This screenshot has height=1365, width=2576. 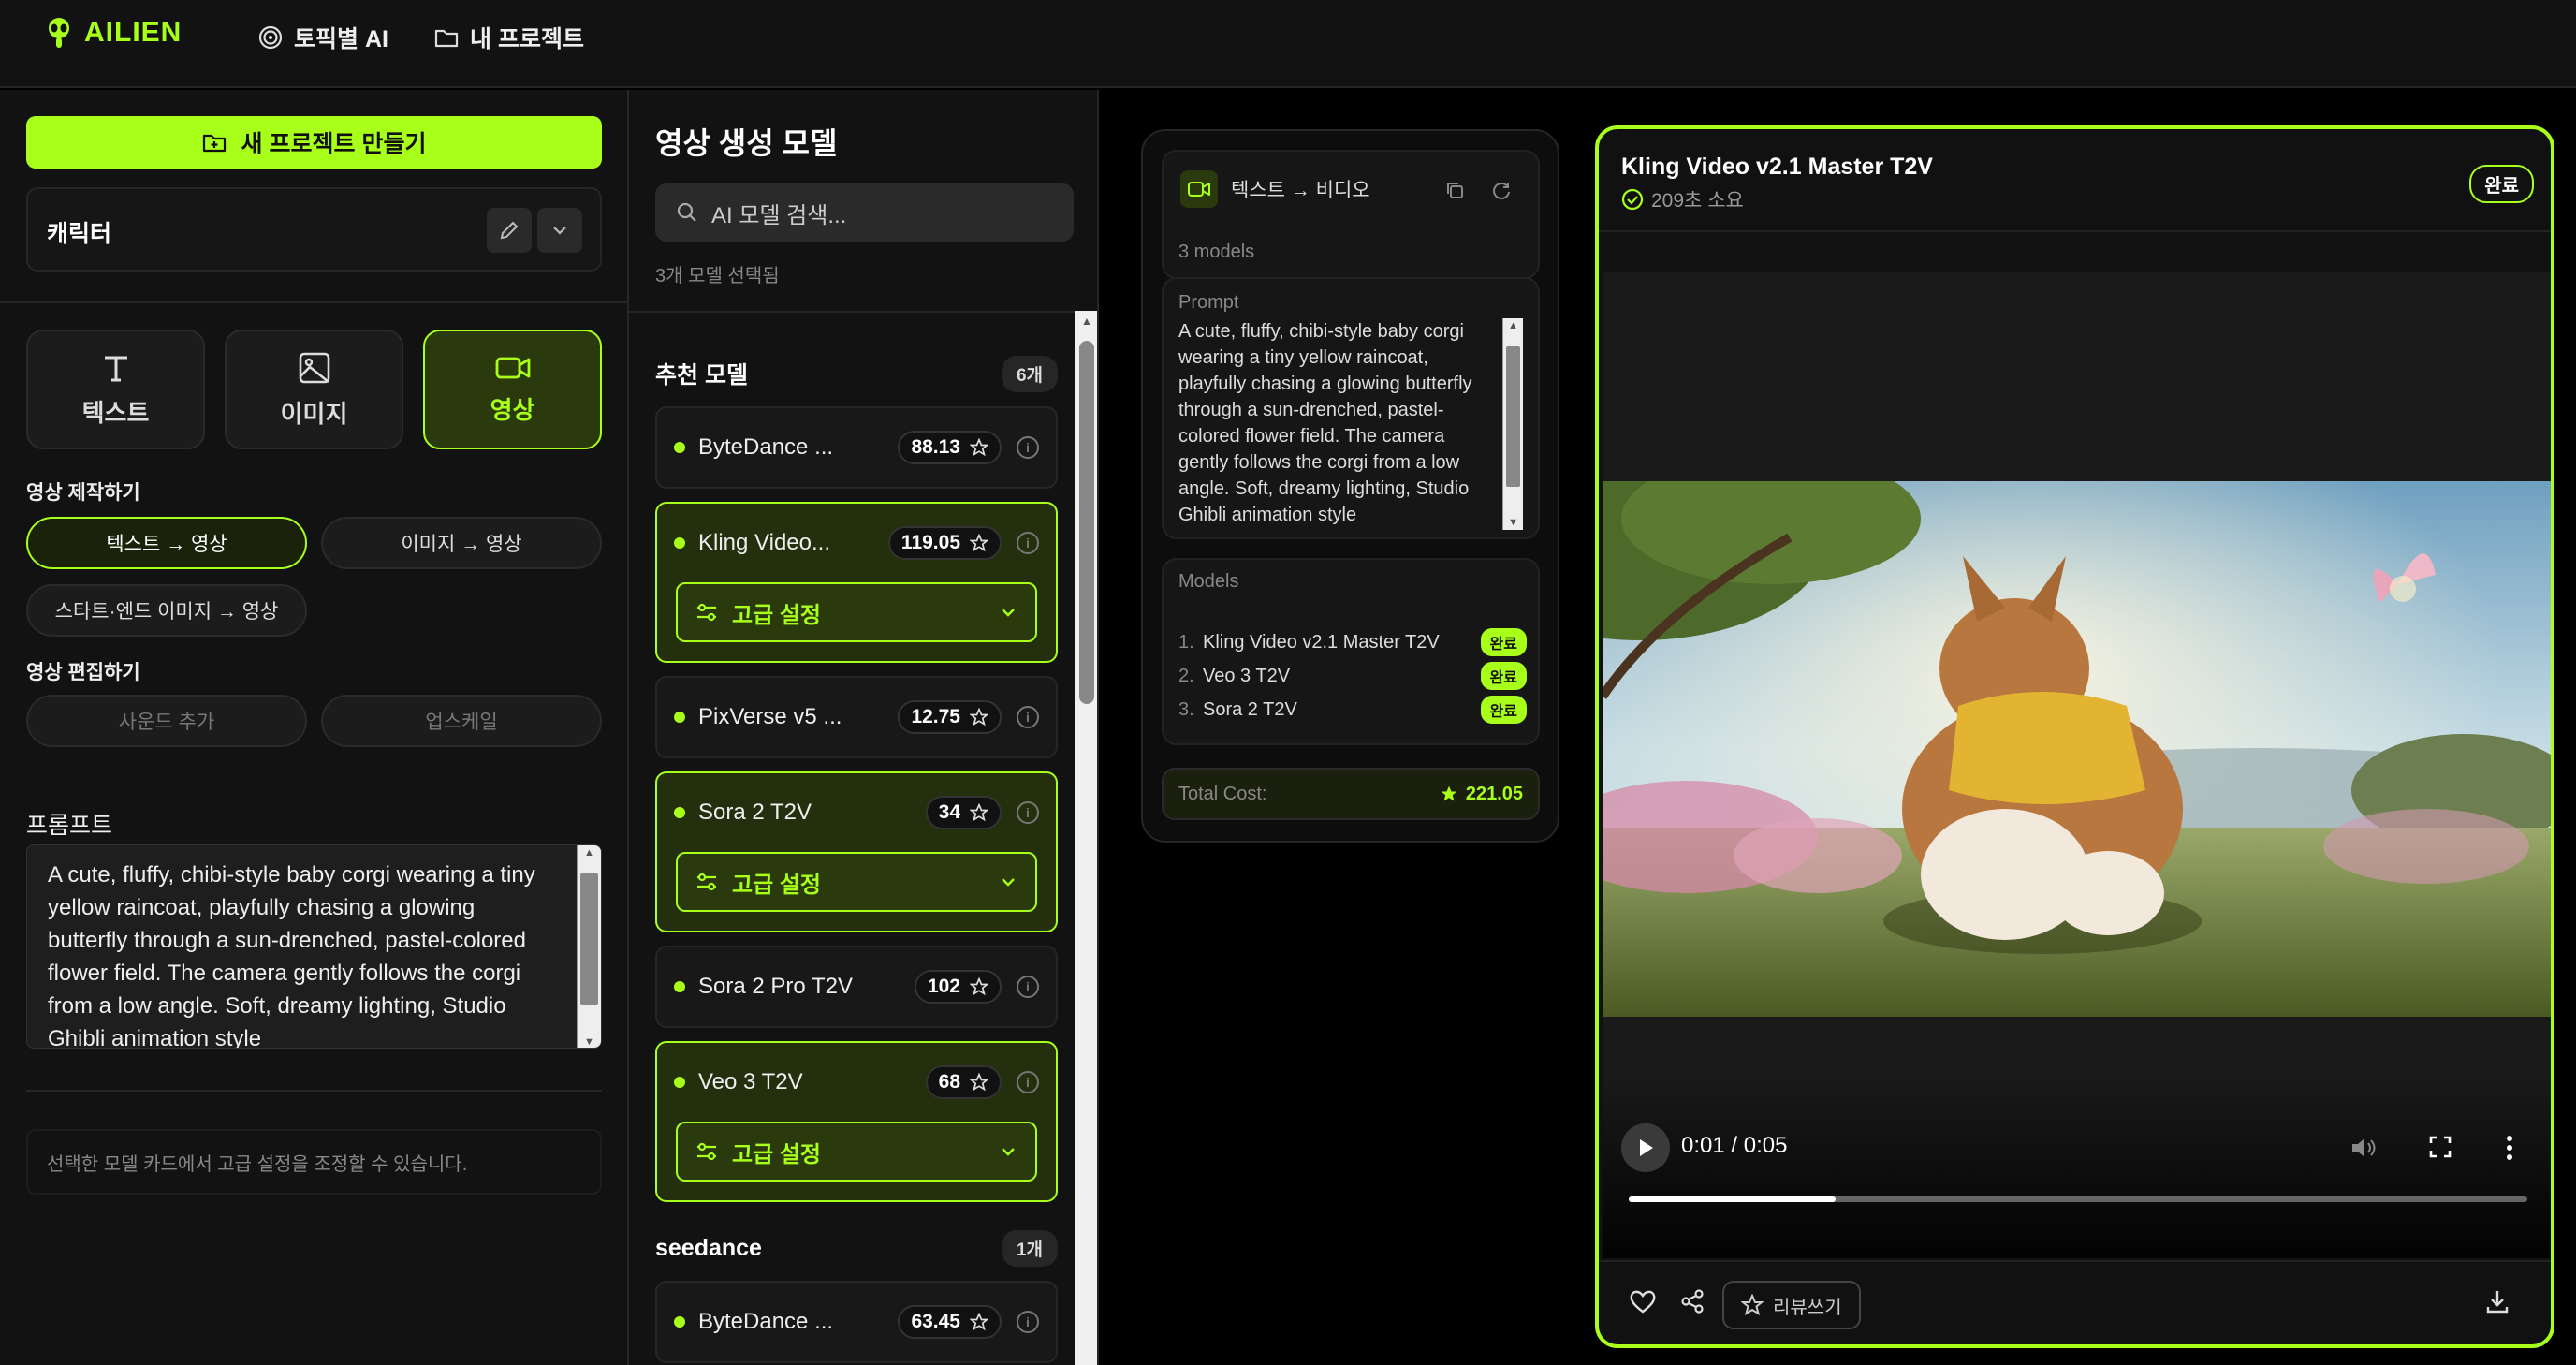 What do you see at coordinates (1501, 190) in the screenshot?
I see `refresh-icon` at bounding box center [1501, 190].